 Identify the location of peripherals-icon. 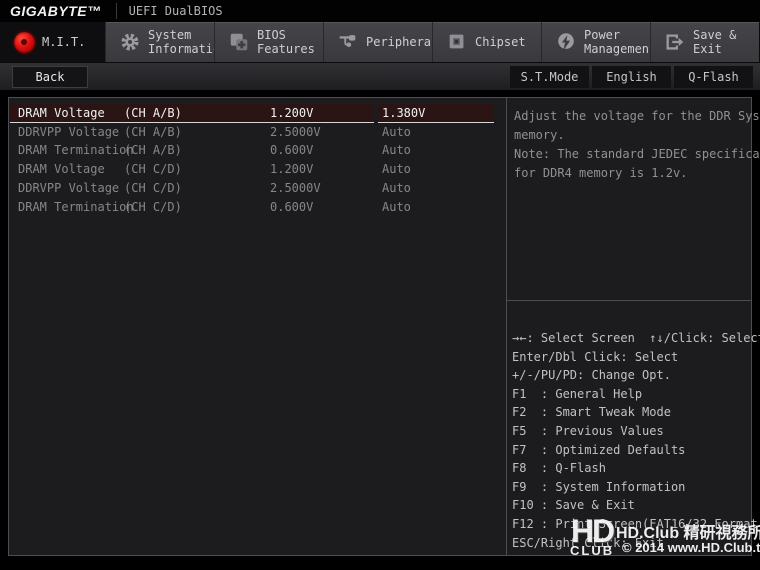
(348, 42).